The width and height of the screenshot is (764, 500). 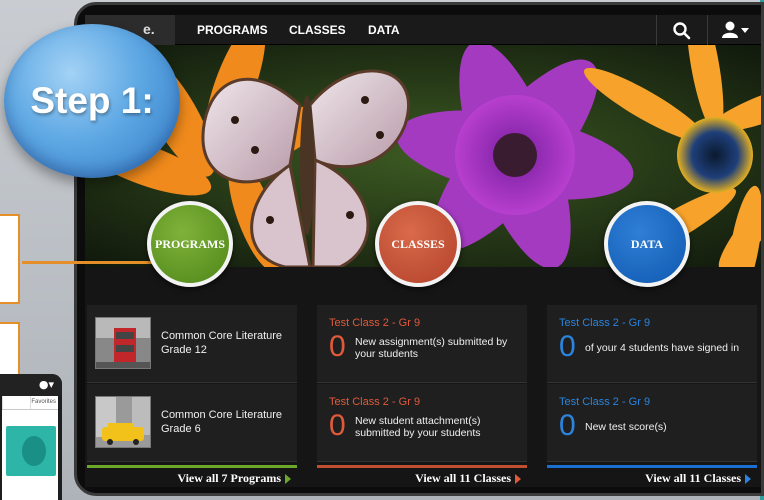 I want to click on data-section-button: DATA, so click(x=647, y=244).